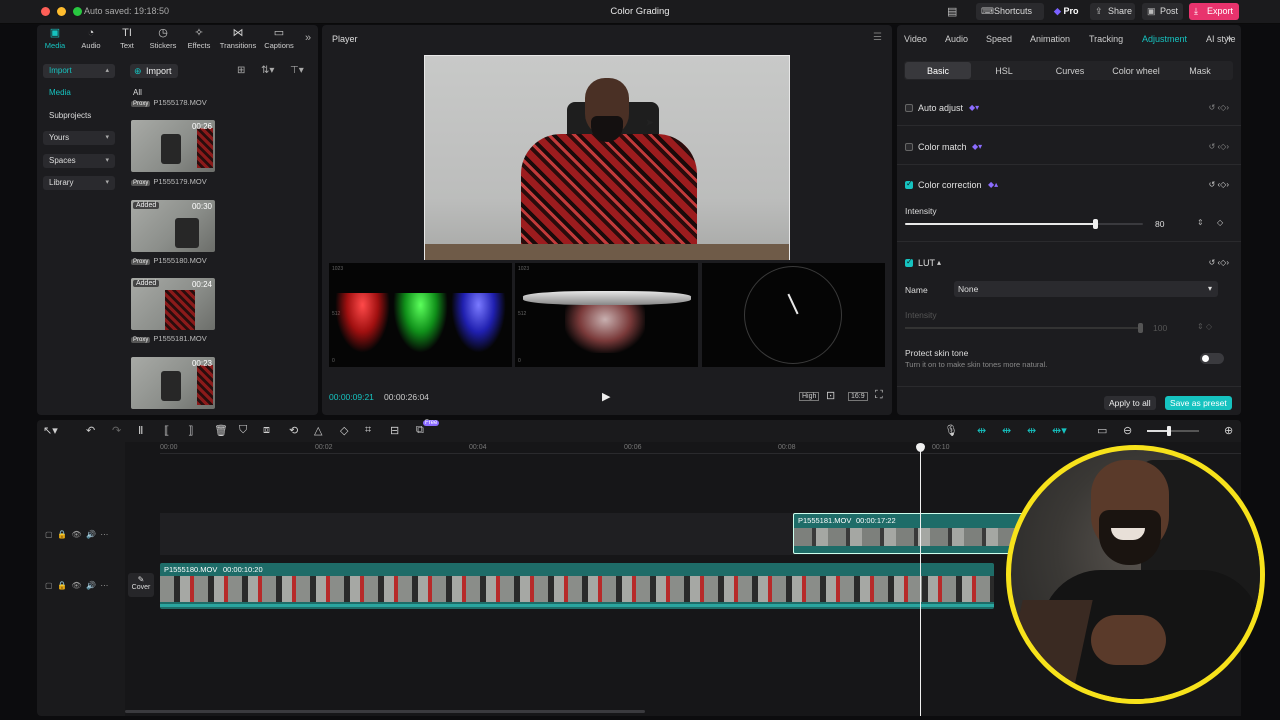 The image size is (1280, 720). I want to click on layout-icon: ▤, so click(952, 11).